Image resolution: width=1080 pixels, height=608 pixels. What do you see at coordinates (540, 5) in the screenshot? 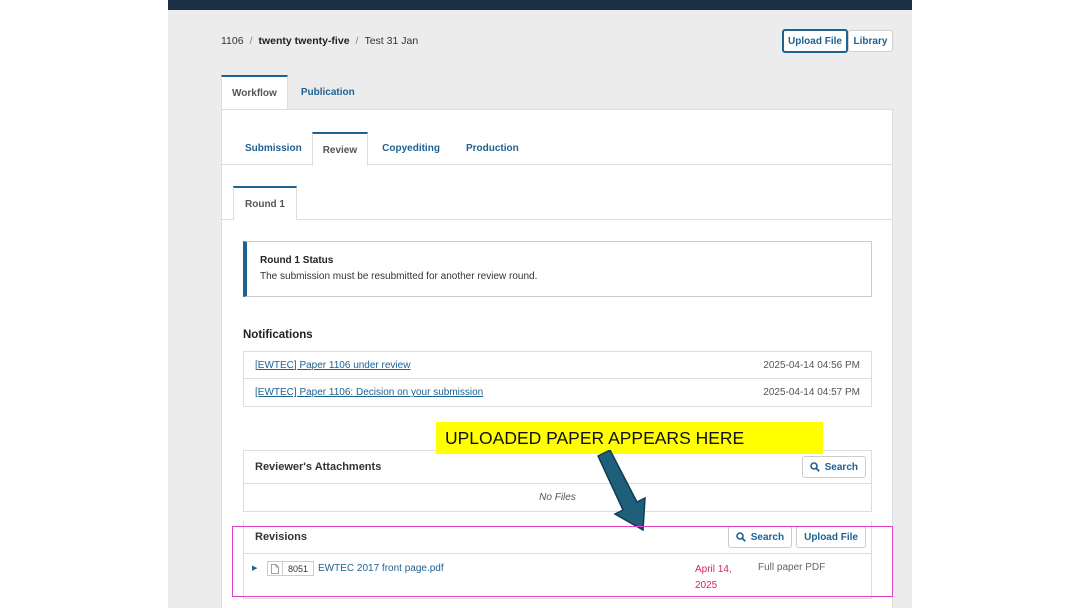
I see `top-bar` at bounding box center [540, 5].